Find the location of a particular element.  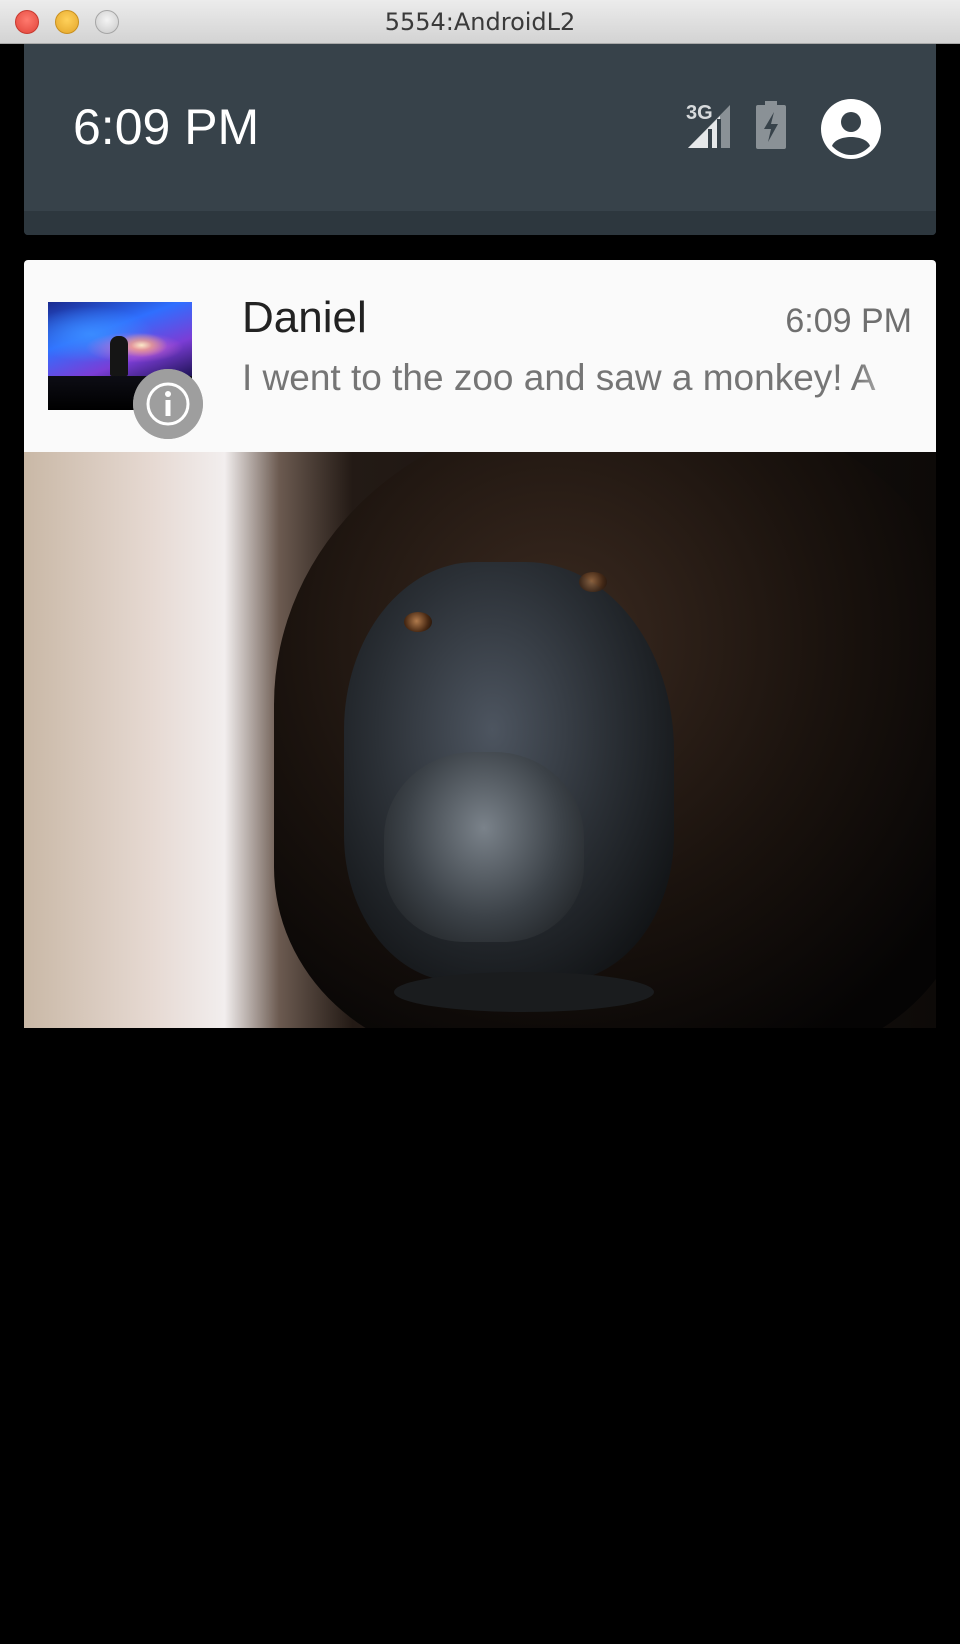

user-account-icon is located at coordinates (851, 129).